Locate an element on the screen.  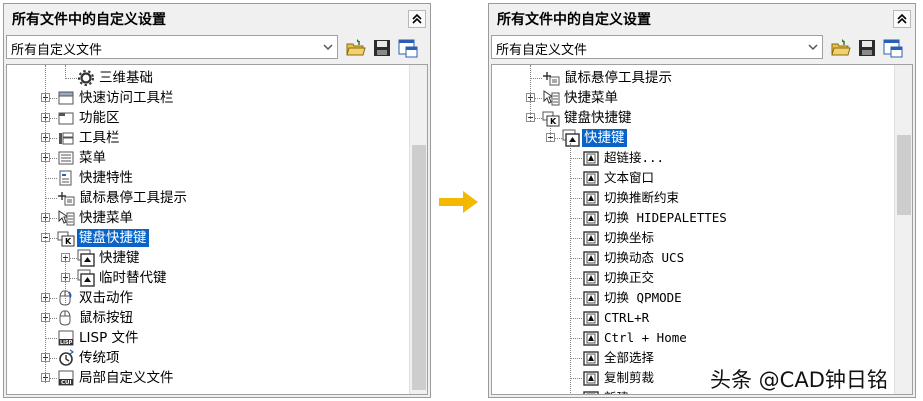
tree-node-label: 局部自定义文件 is located at coordinates (126, 378).